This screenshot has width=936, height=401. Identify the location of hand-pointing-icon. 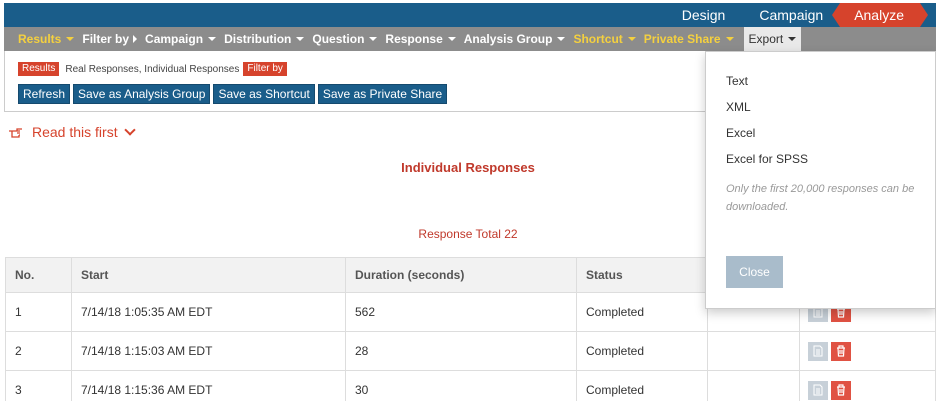
(15, 133).